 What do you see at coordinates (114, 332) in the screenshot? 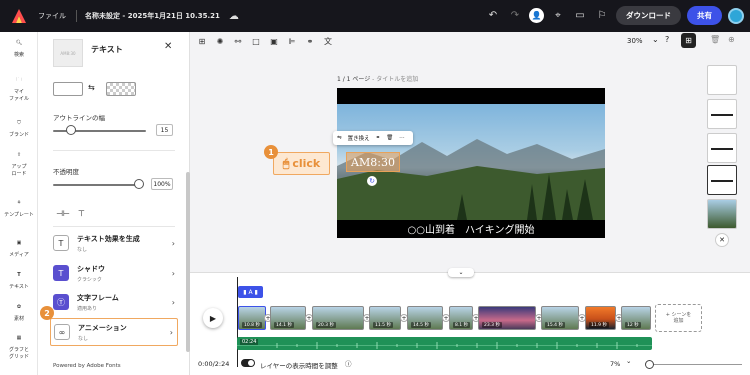
I see `row-animation: ∞ アニメーション なし ›` at bounding box center [114, 332].